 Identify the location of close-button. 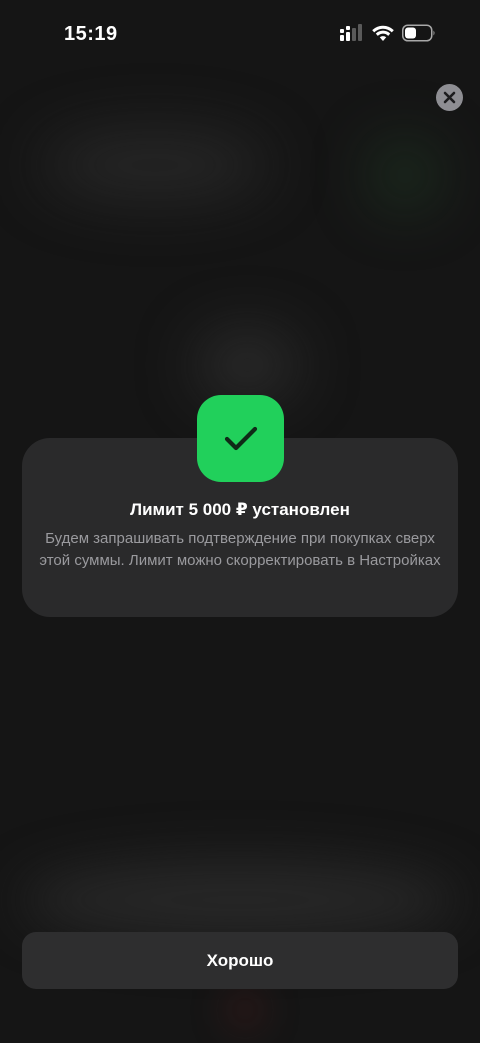
(449, 97).